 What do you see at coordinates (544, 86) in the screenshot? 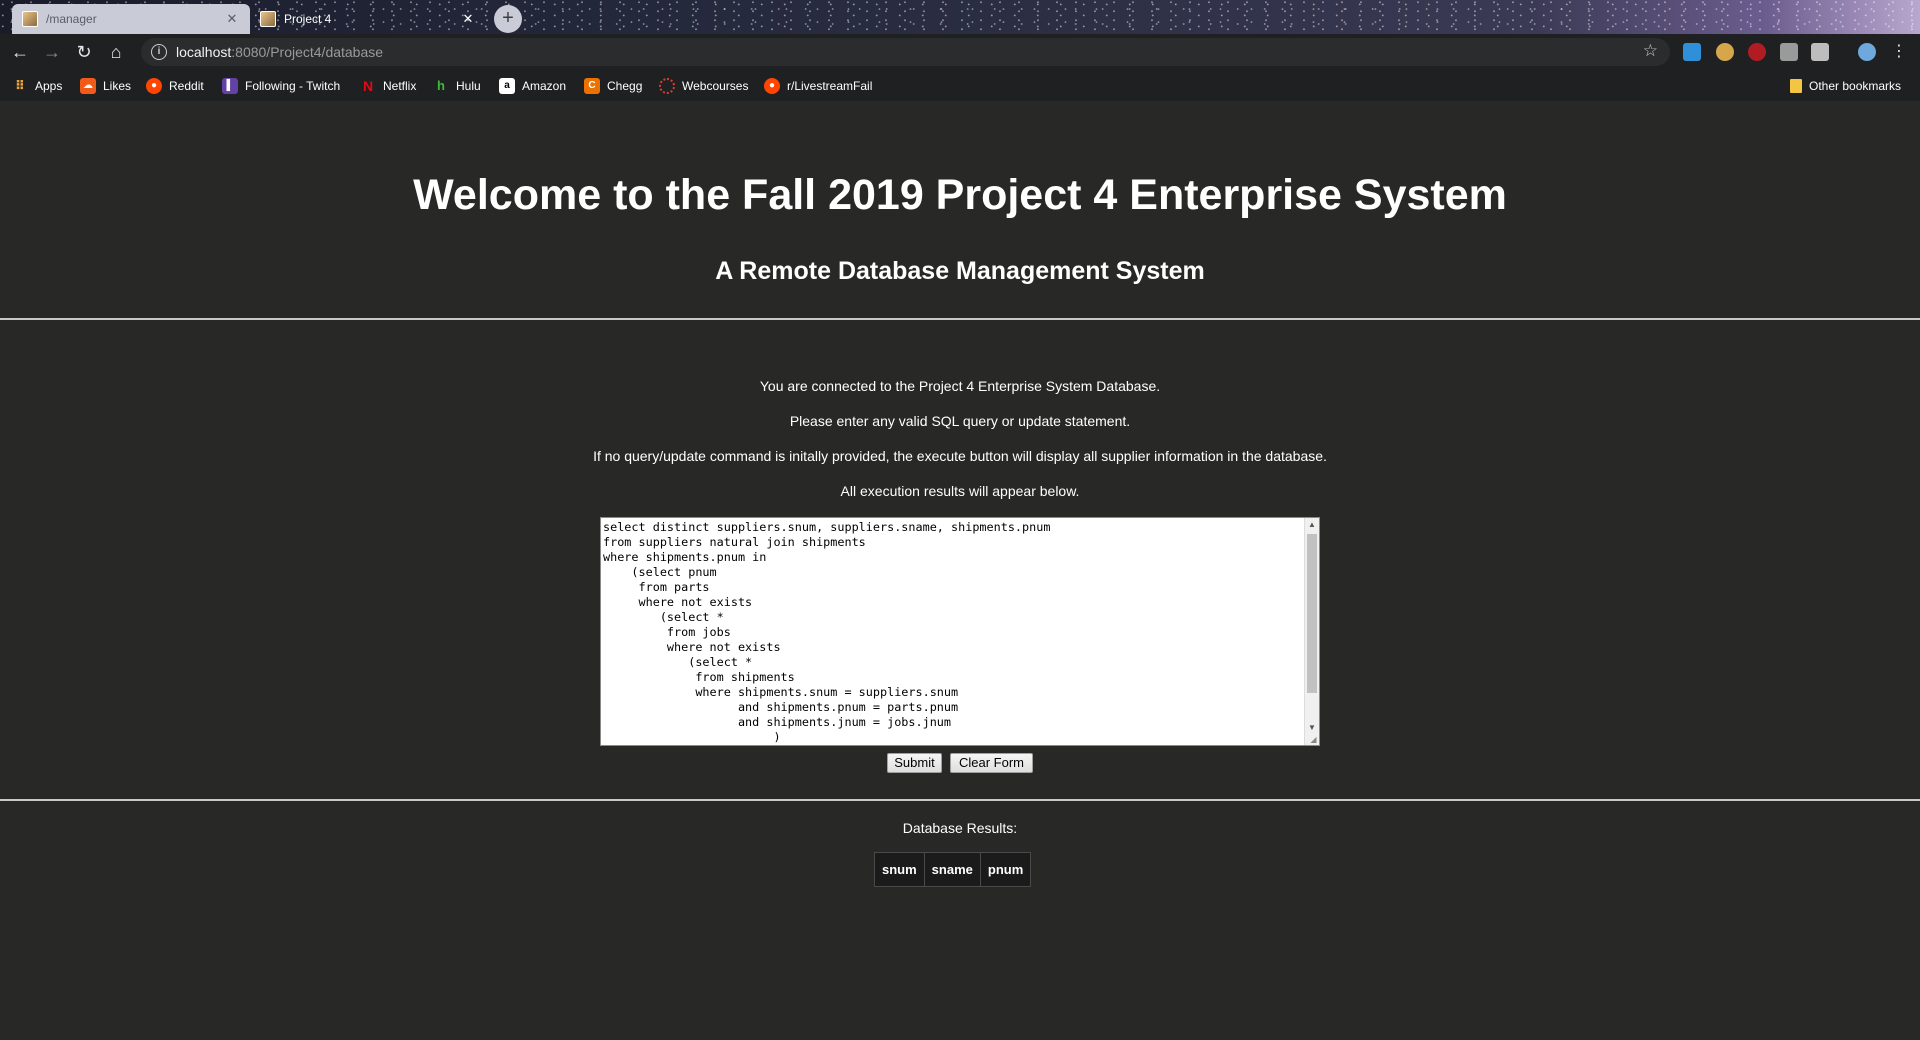
I see `bookmark-label: Amazon` at bounding box center [544, 86].